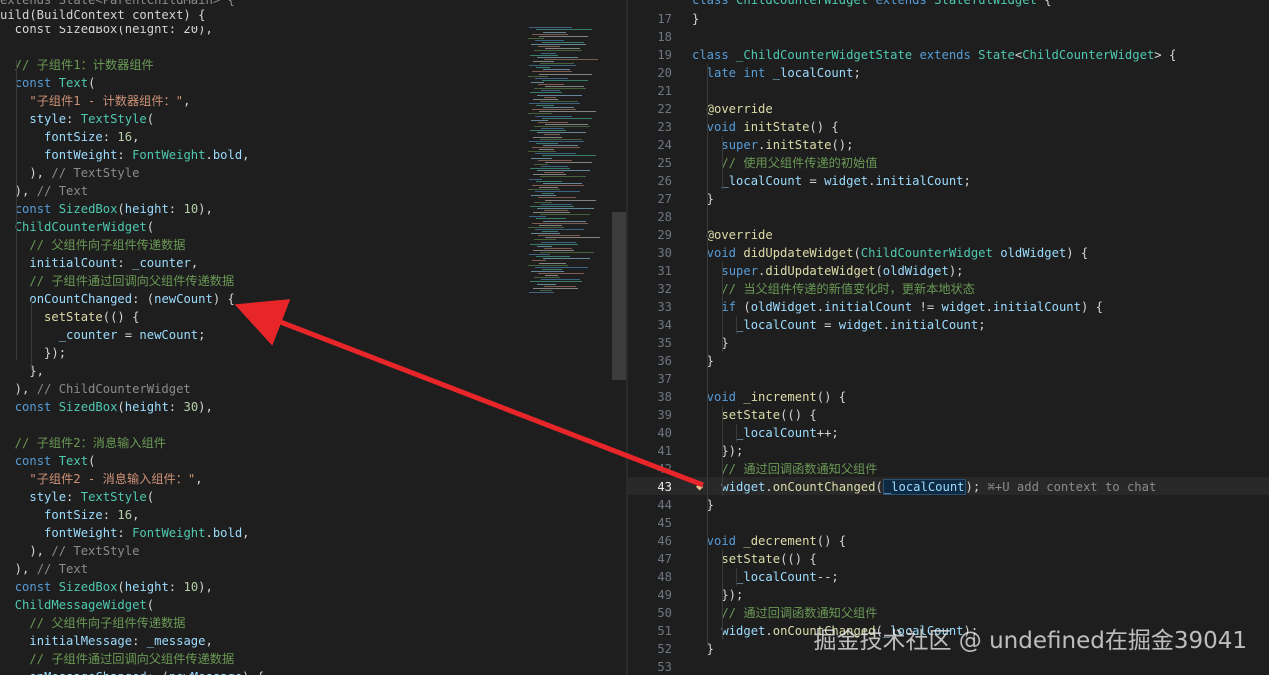  I want to click on watermark: 掘金技术社区 @ undefined在掘金39041, so click(1030, 641).